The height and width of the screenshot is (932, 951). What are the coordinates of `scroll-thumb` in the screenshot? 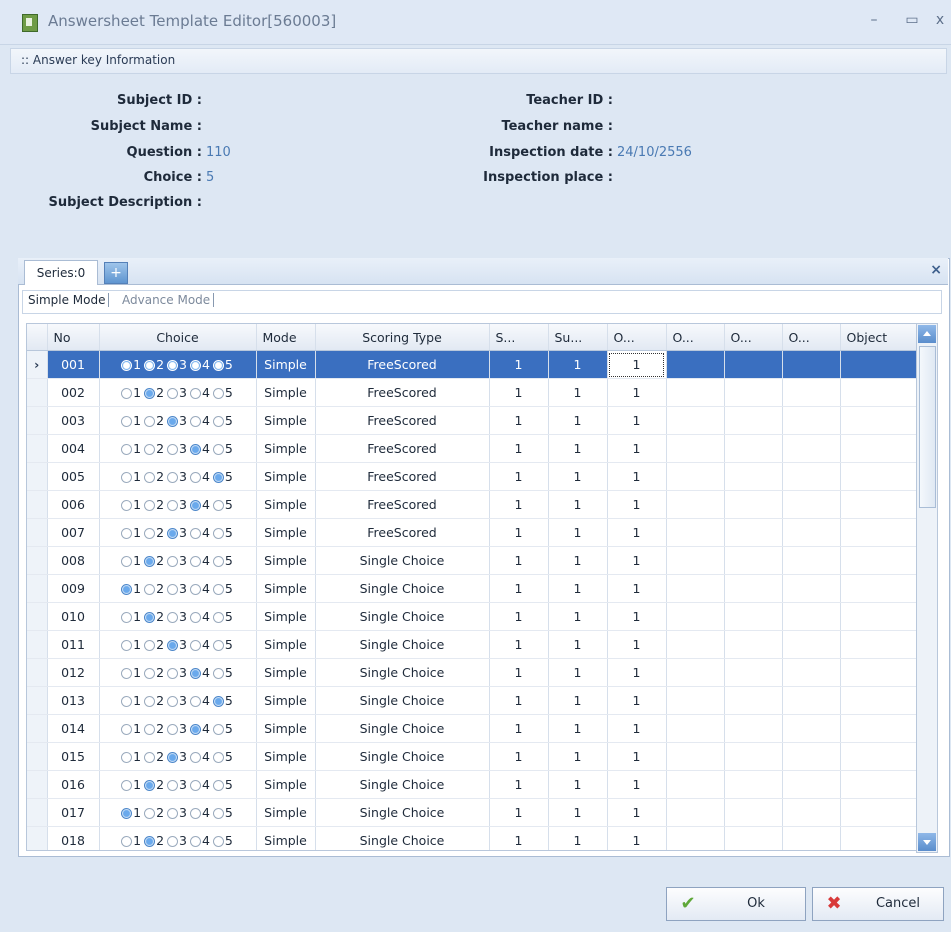 It's located at (927, 427).